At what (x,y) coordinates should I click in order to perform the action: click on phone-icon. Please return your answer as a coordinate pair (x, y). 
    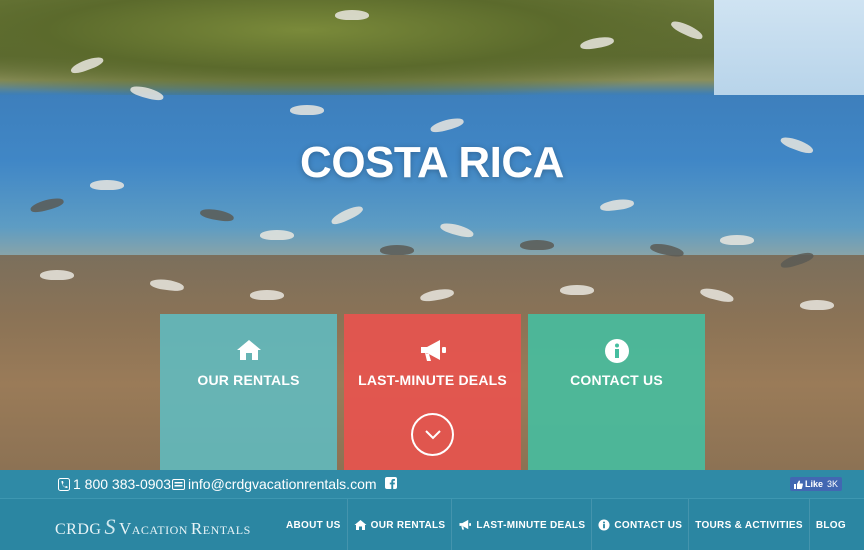
    Looking at the image, I should click on (64, 484).